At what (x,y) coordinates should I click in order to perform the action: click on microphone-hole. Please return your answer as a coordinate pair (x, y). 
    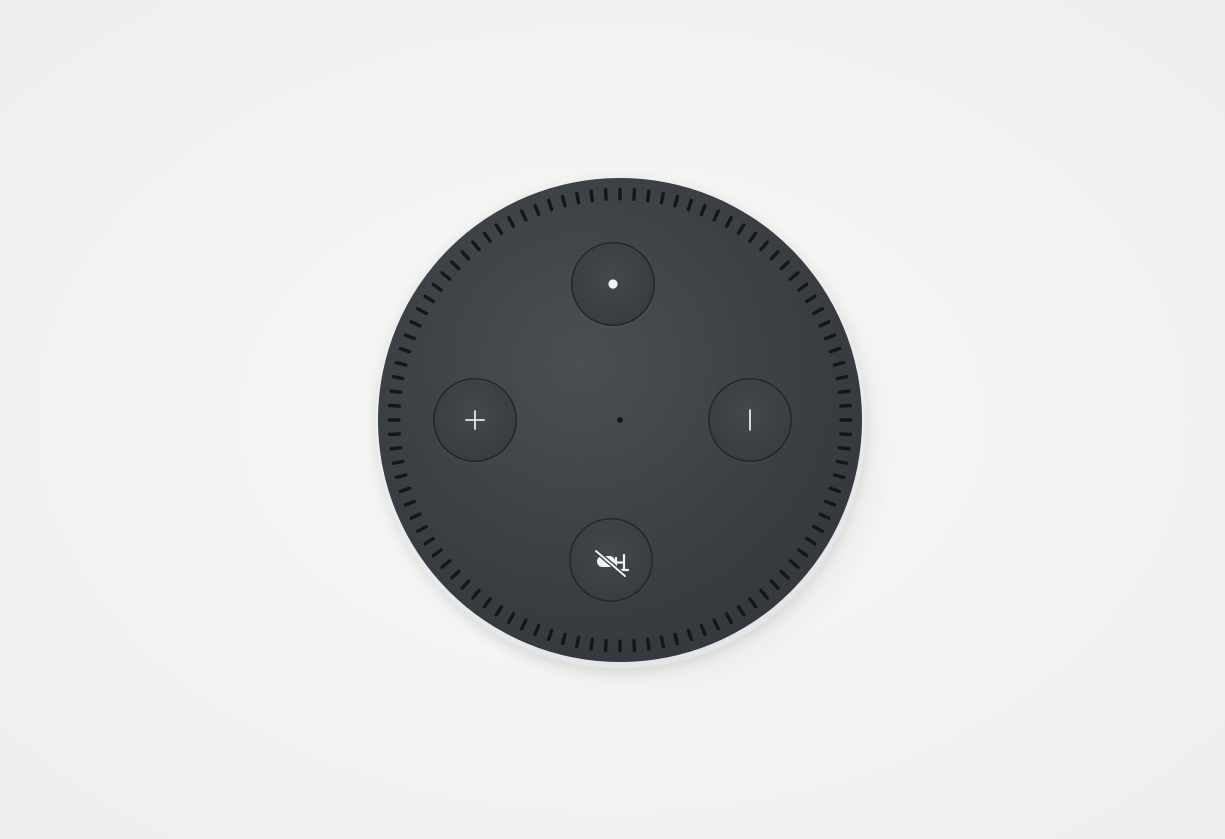
    Looking at the image, I should click on (620, 420).